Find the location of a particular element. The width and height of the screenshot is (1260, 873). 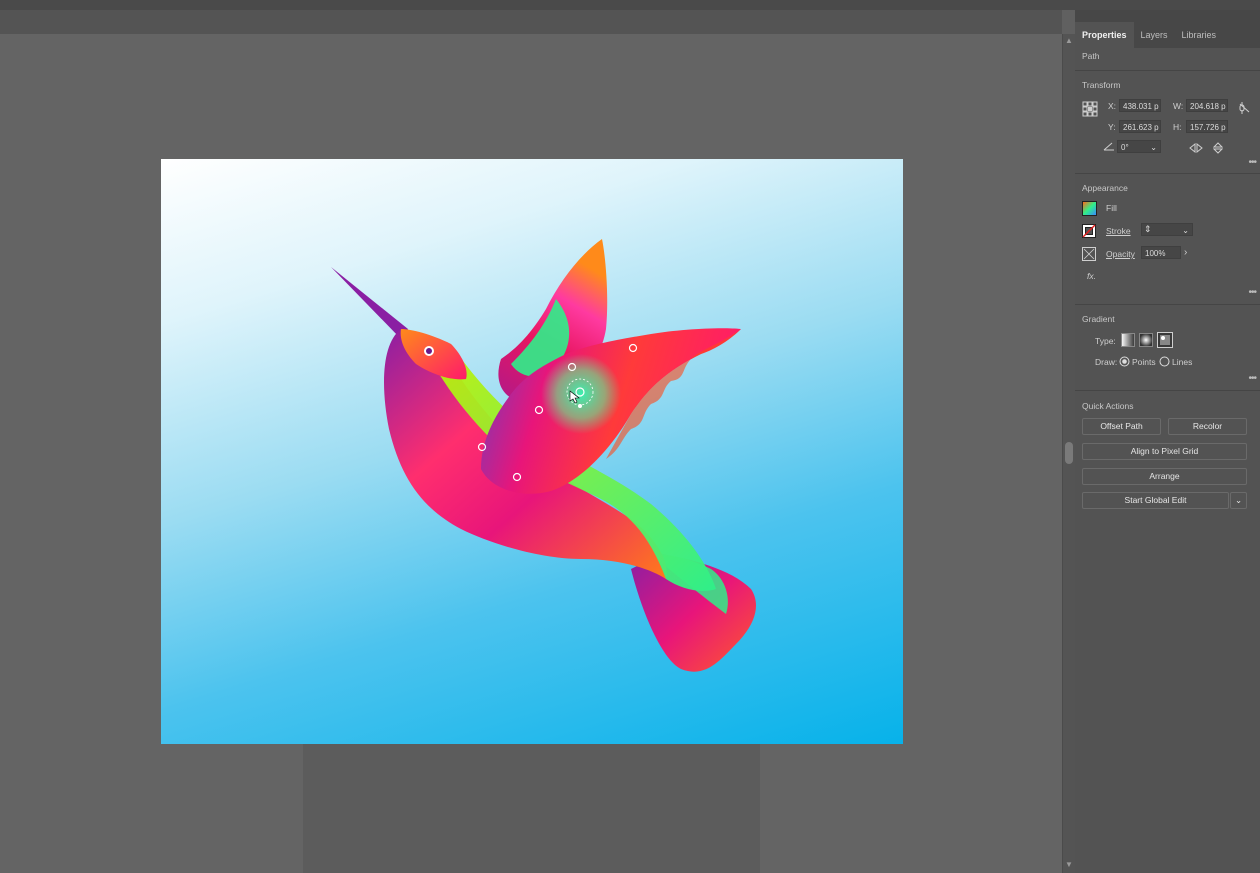

gradient-title: Gradient is located at coordinates (1098, 319).